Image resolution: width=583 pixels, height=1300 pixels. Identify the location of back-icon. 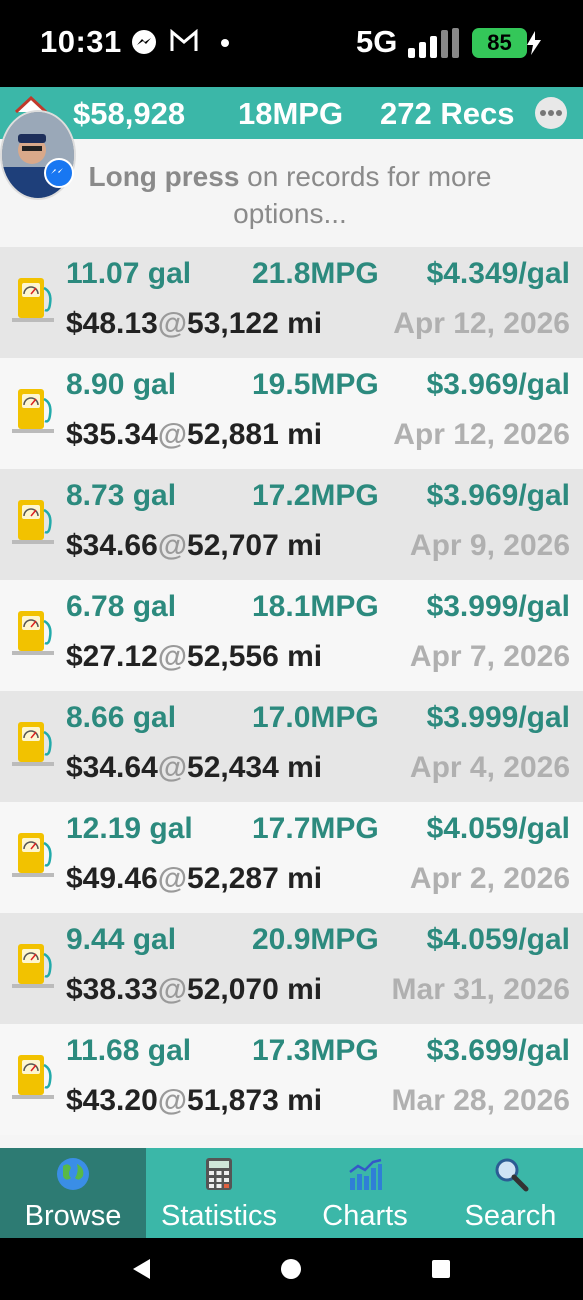
(141, 1269).